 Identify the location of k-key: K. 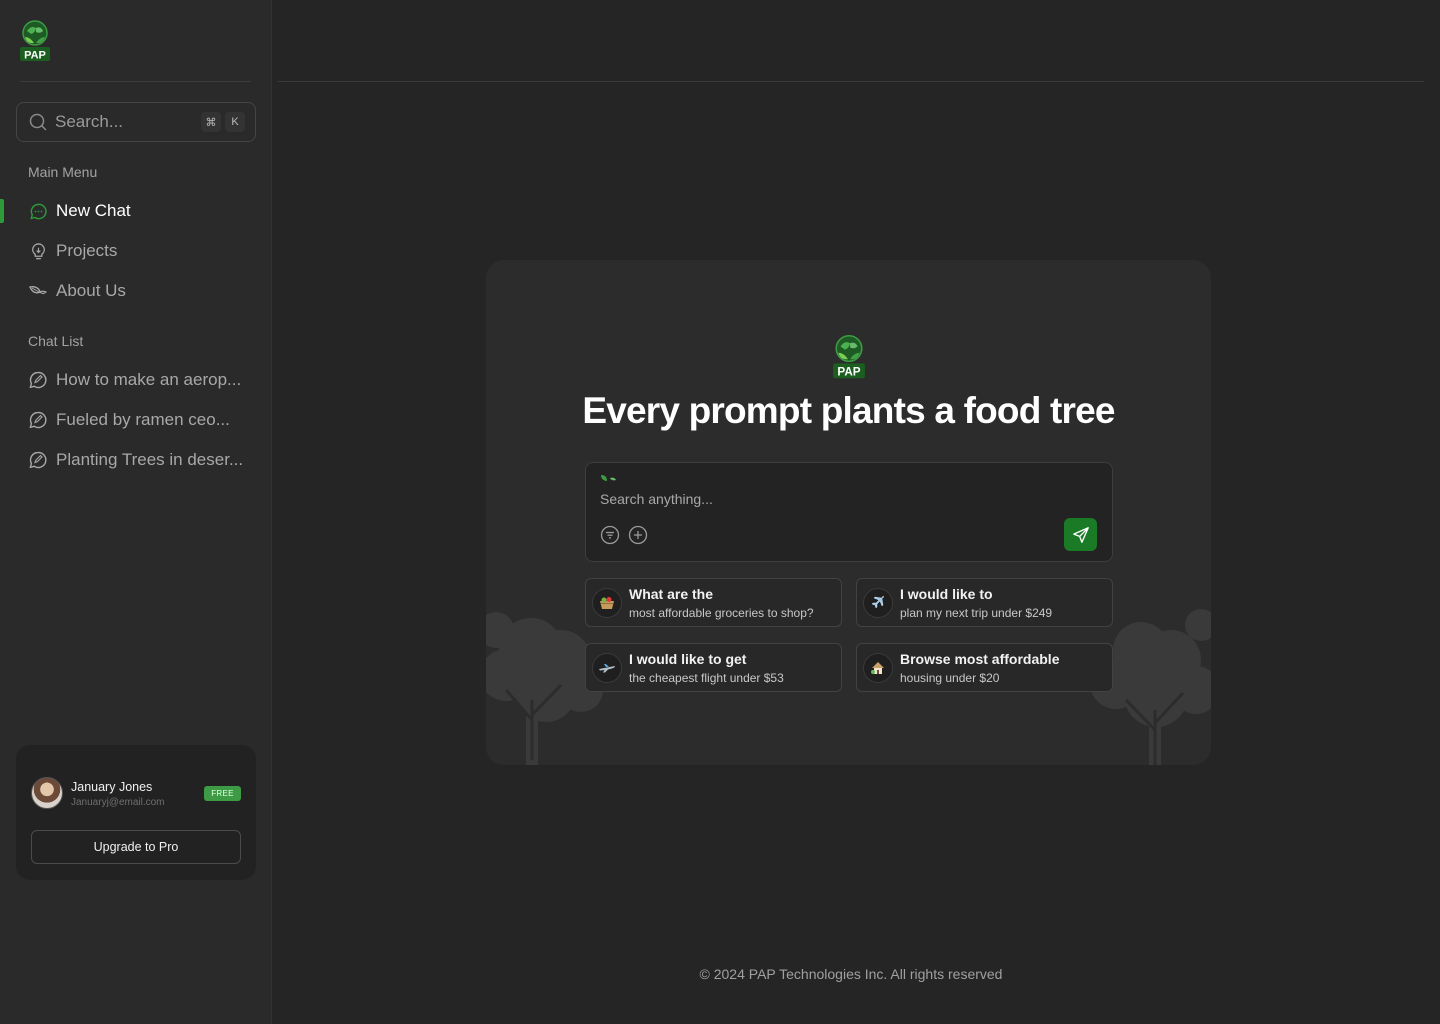
(235, 122).